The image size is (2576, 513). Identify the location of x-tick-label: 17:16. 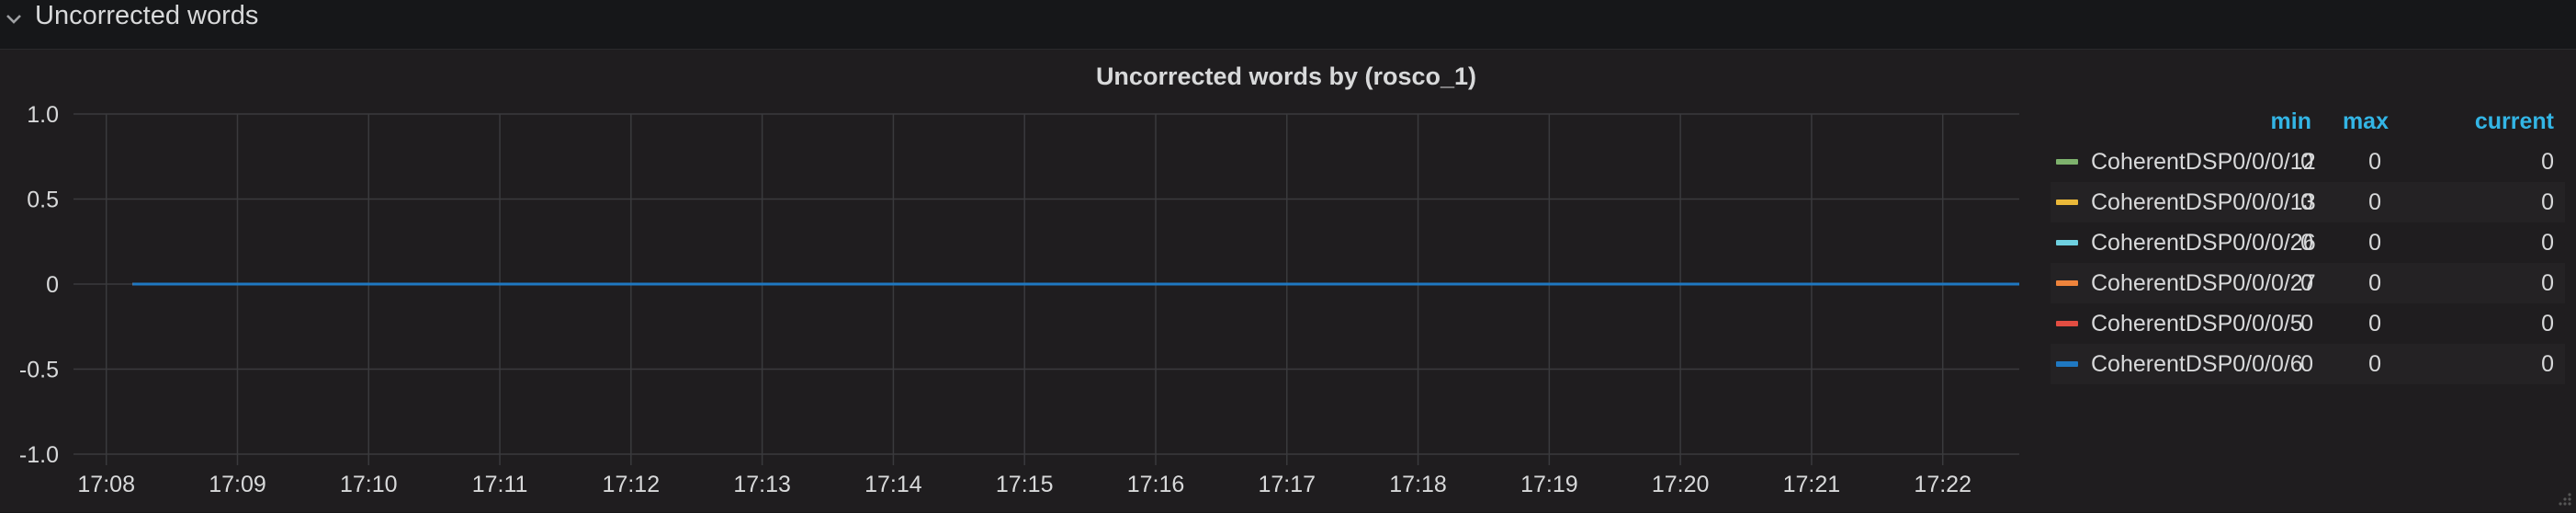
(1156, 484).